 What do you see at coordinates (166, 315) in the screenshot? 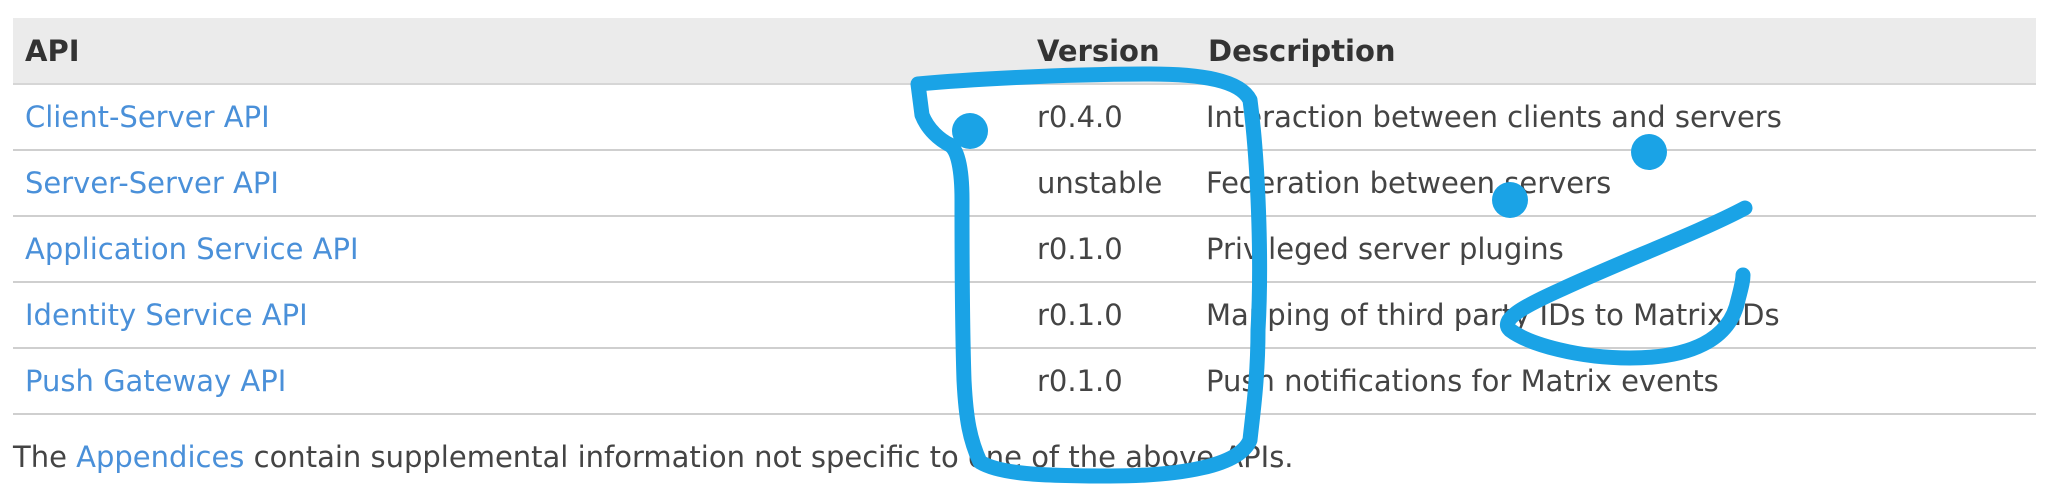
I see `identity-service-api-link: Identity Service API` at bounding box center [166, 315].